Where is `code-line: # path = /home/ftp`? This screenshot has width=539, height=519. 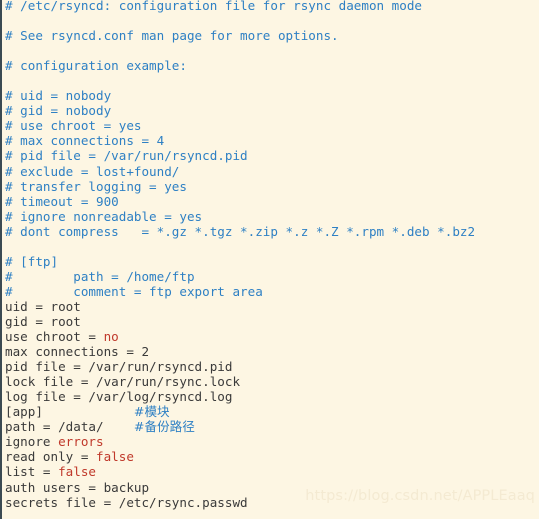 code-line: # path = /home/ftp is located at coordinates (240, 276).